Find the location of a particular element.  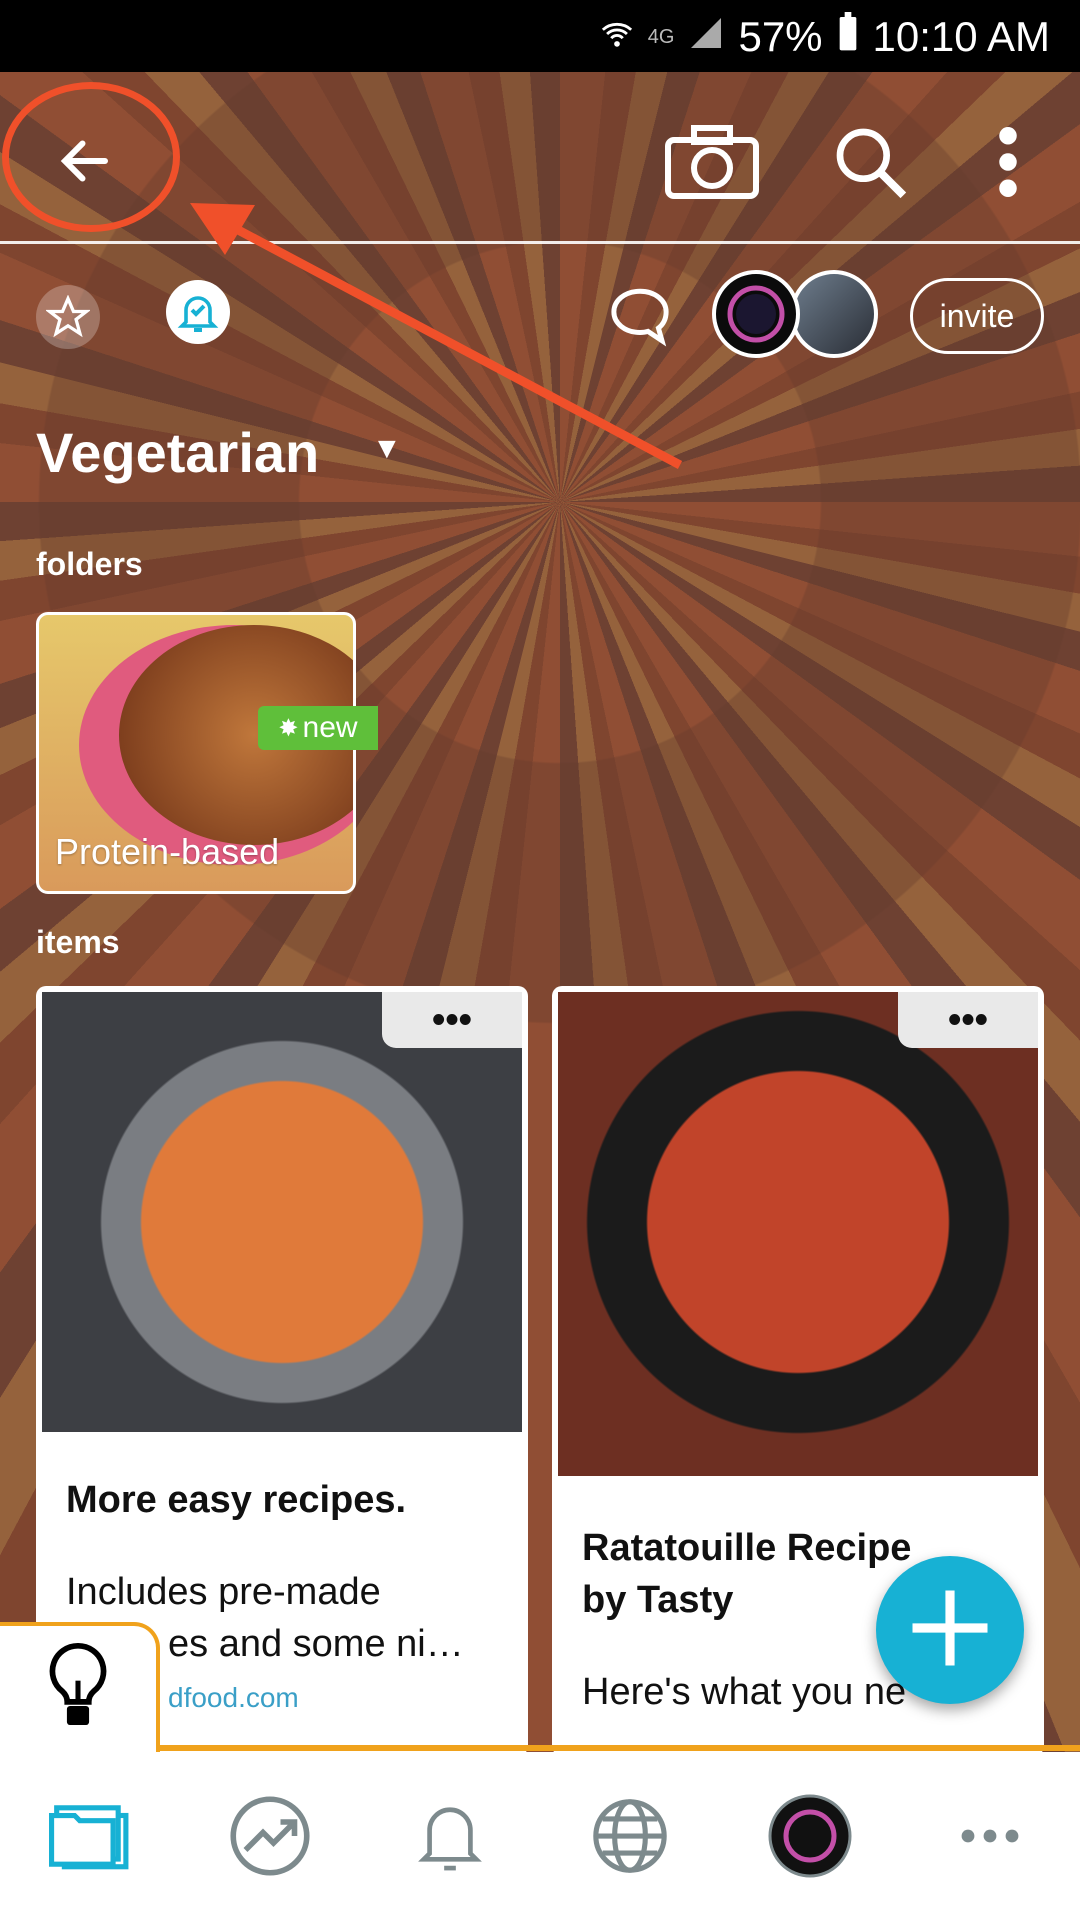

nav-globe-icon is located at coordinates (630, 1836).